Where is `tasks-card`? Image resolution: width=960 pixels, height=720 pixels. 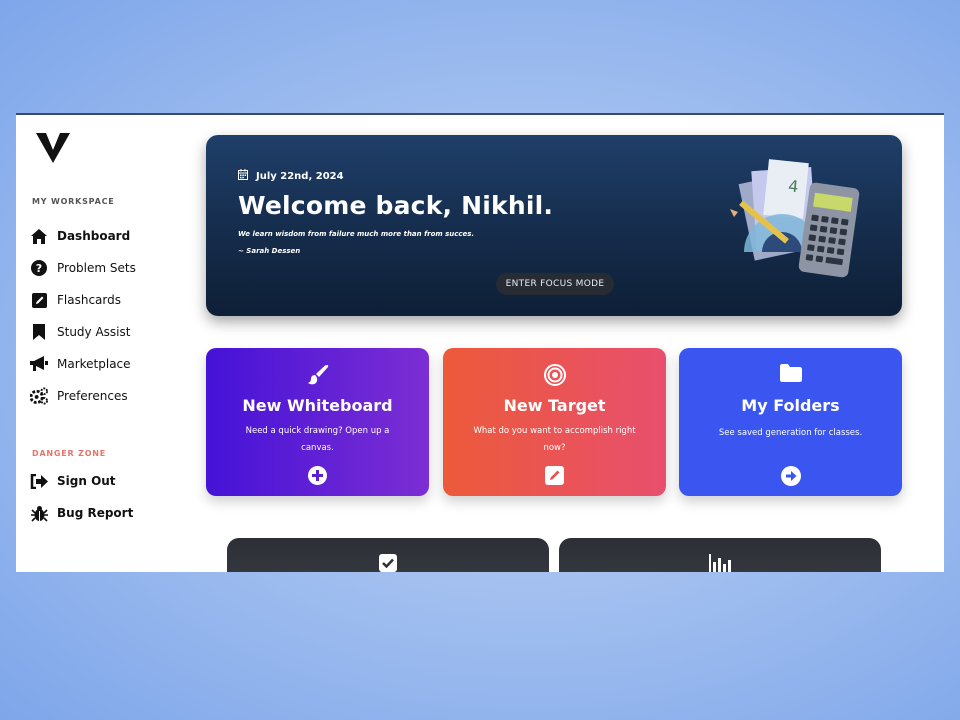
tasks-card is located at coordinates (388, 555).